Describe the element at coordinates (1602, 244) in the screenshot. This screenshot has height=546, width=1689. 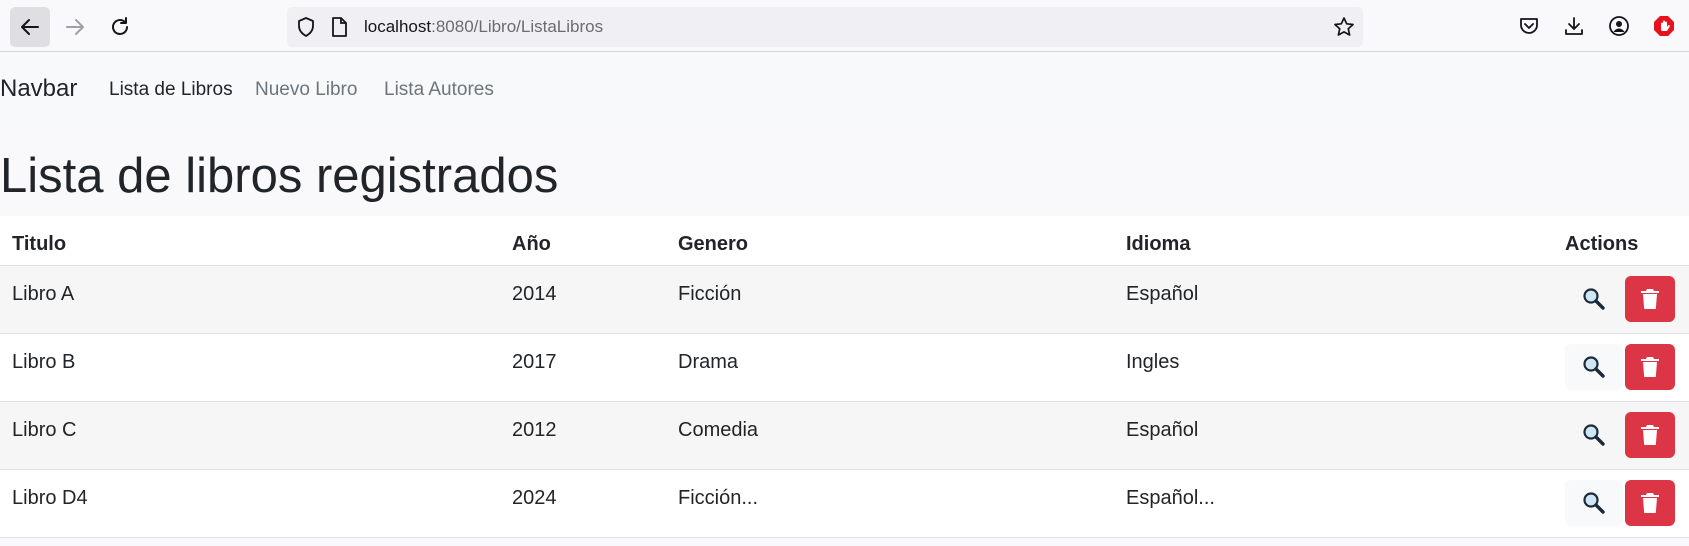
I see `header-actions: Actions` at that location.